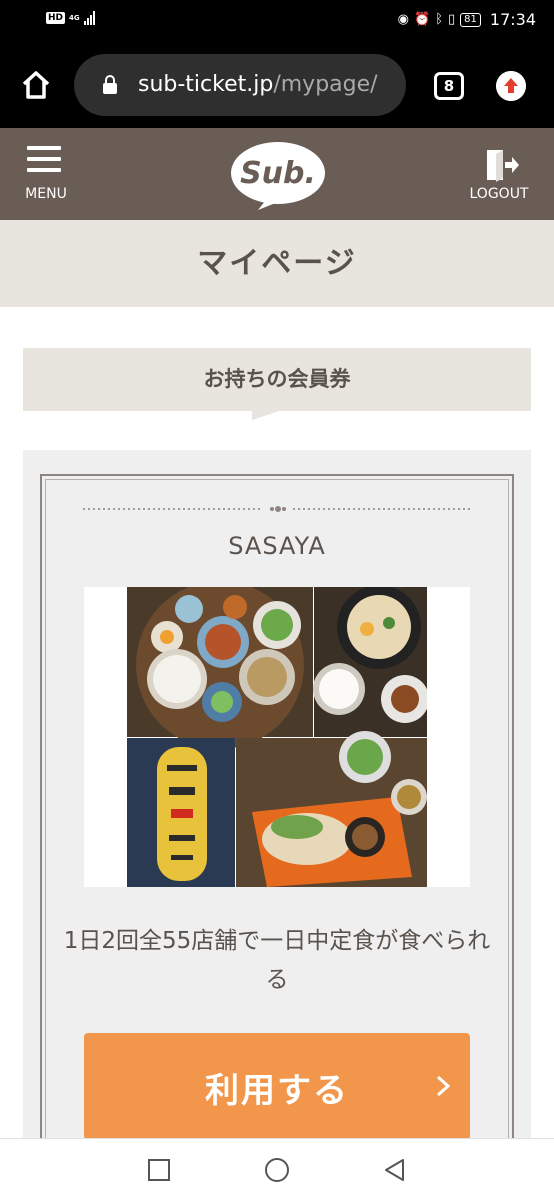 The height and width of the screenshot is (1200, 554). Describe the element at coordinates (325, 84) in the screenshot. I see `url-path: /mypage/` at that location.